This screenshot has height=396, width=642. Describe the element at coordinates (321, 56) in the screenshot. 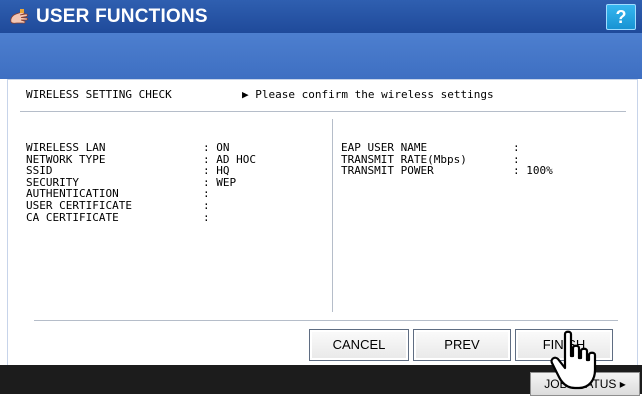

I see `sub-header-bar` at that location.